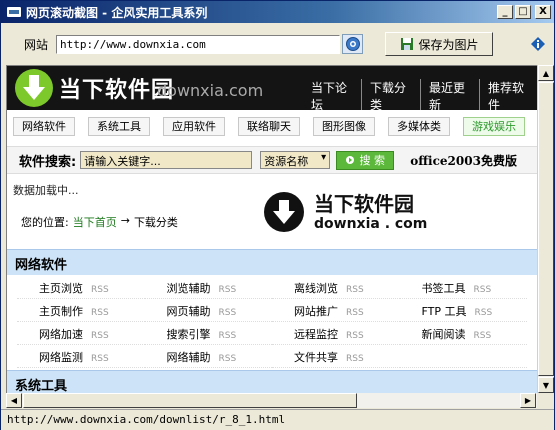 This screenshot has width=555, height=430. I want to click on grid-cell: 网络辅助 RSS, so click(208, 356).